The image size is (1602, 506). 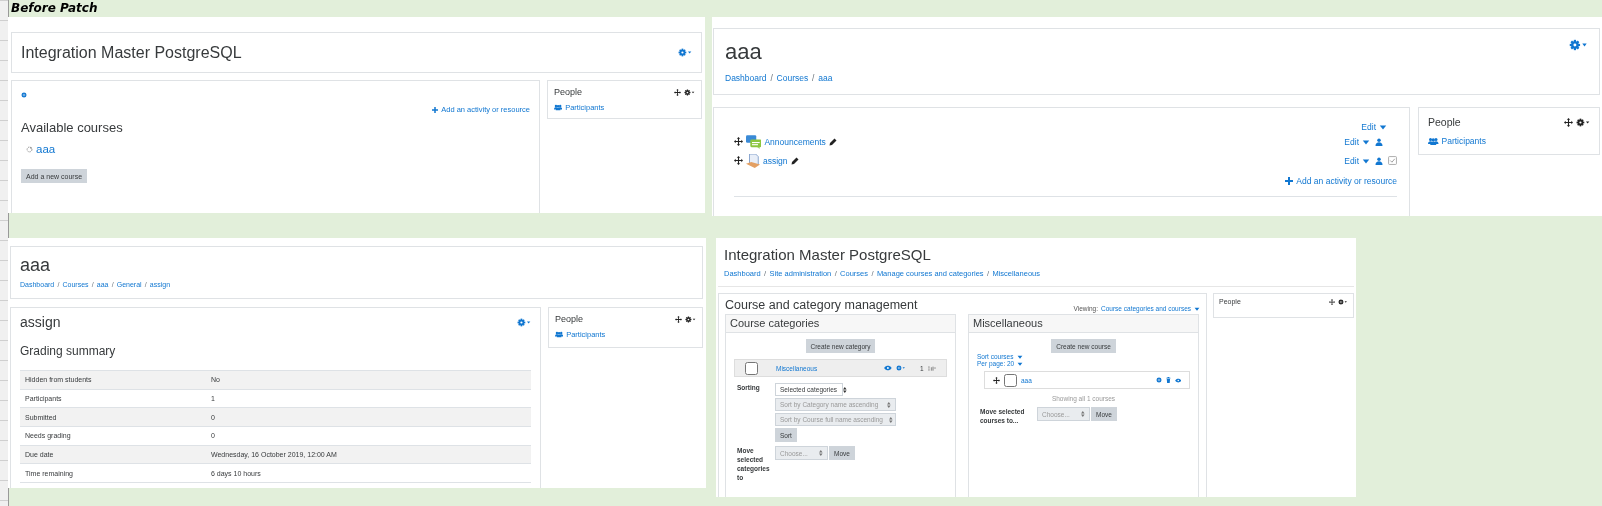 What do you see at coordinates (792, 78) in the screenshot?
I see `breadcrumb-link: Courses` at bounding box center [792, 78].